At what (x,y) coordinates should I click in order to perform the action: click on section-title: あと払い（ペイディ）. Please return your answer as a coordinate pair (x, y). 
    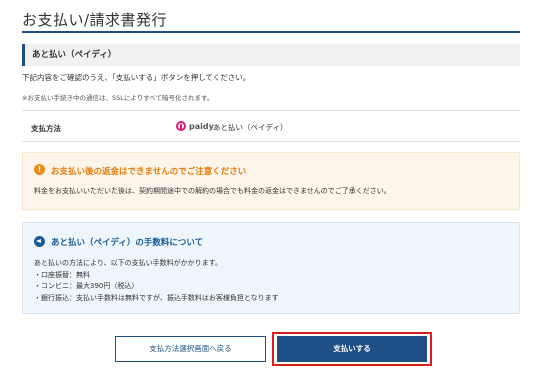
    Looking at the image, I should click on (74, 55).